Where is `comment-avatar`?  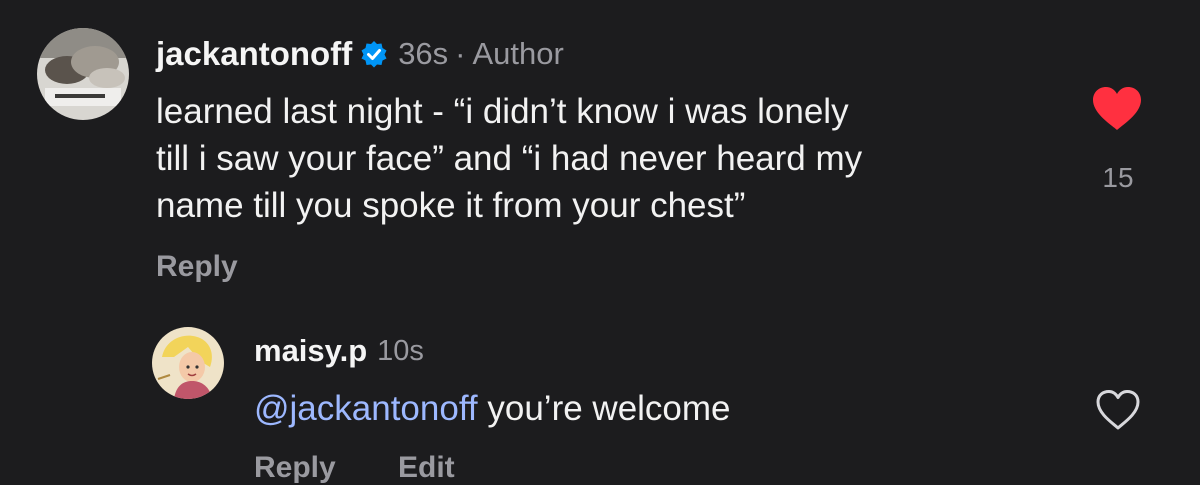 comment-avatar is located at coordinates (83, 74).